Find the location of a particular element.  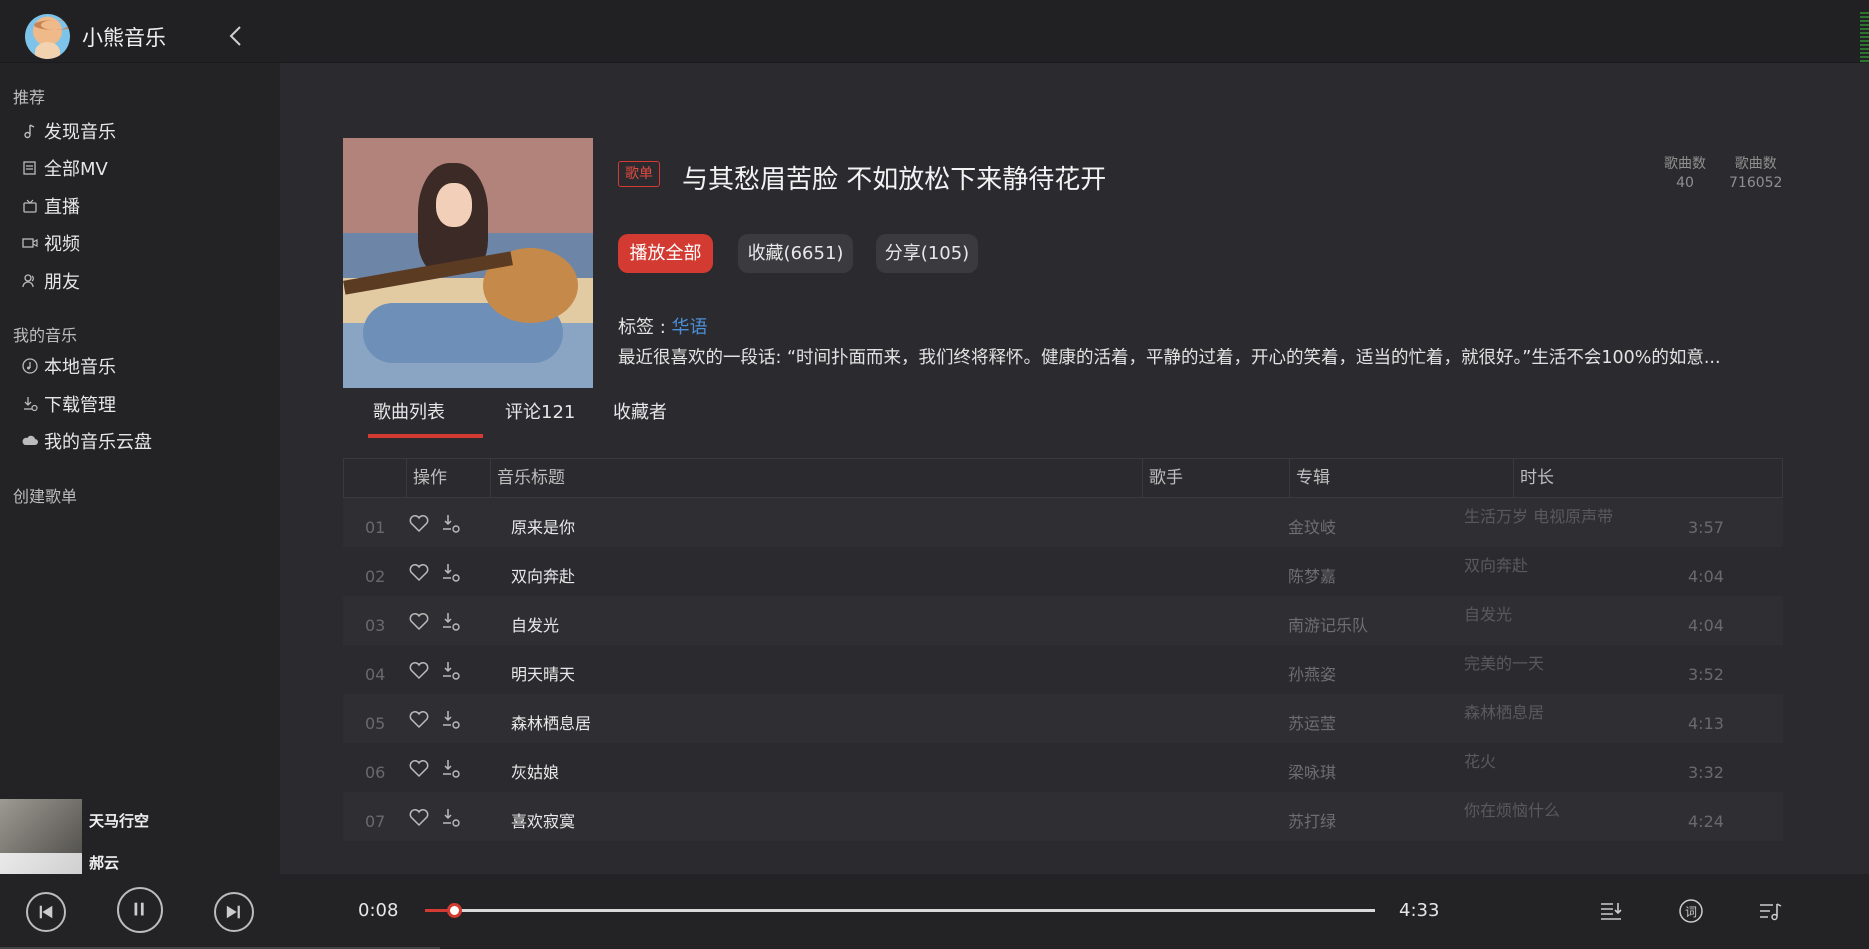

next-icon is located at coordinates (234, 912).